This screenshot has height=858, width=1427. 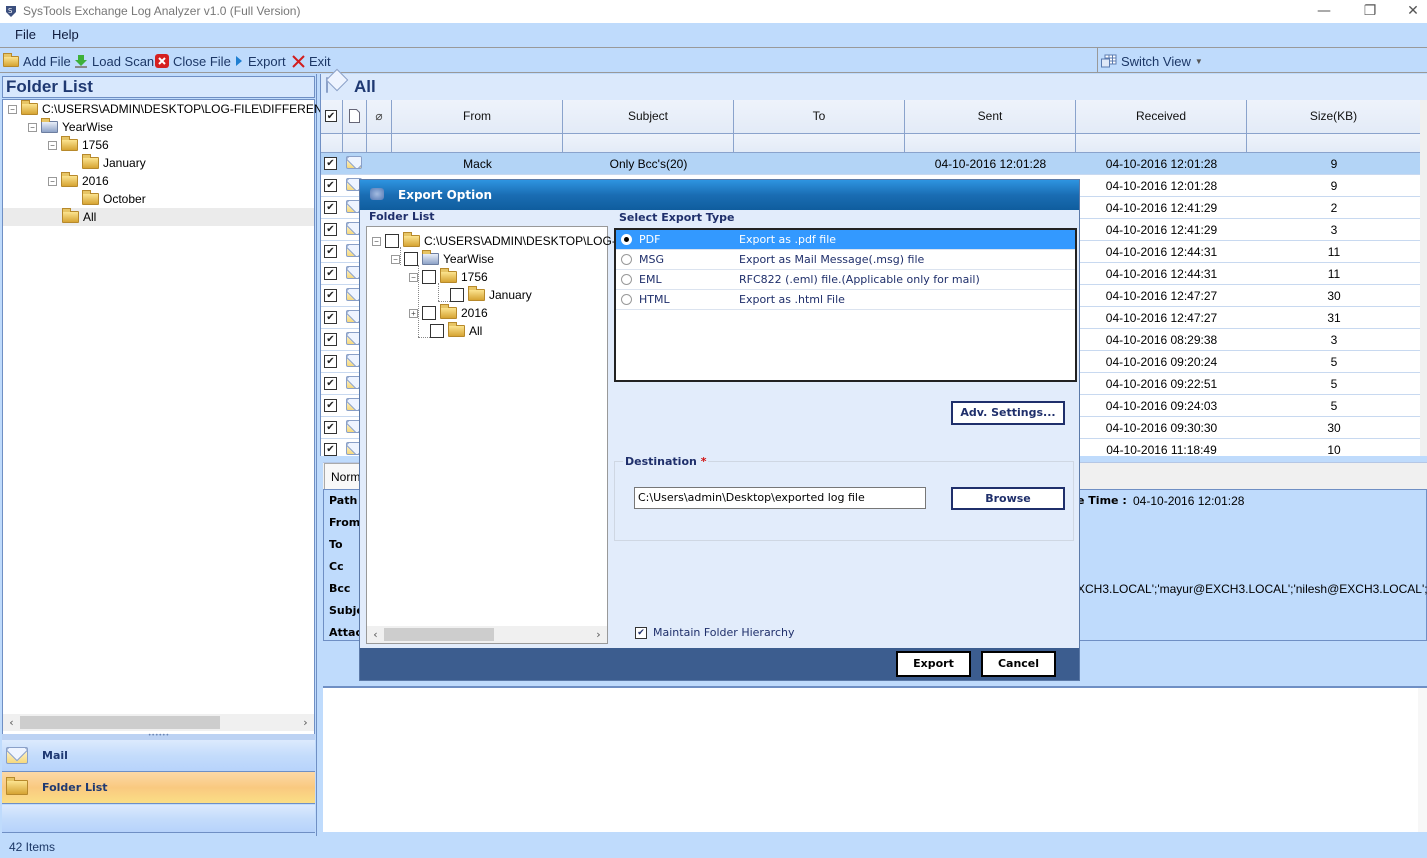 I want to click on dialog-tree-node-yearwise: − YearWise, so click(x=442, y=259).